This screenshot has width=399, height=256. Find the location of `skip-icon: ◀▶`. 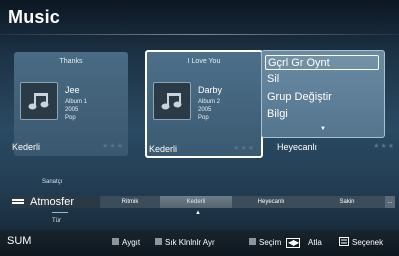

skip-icon: ◀▶ is located at coordinates (293, 243).